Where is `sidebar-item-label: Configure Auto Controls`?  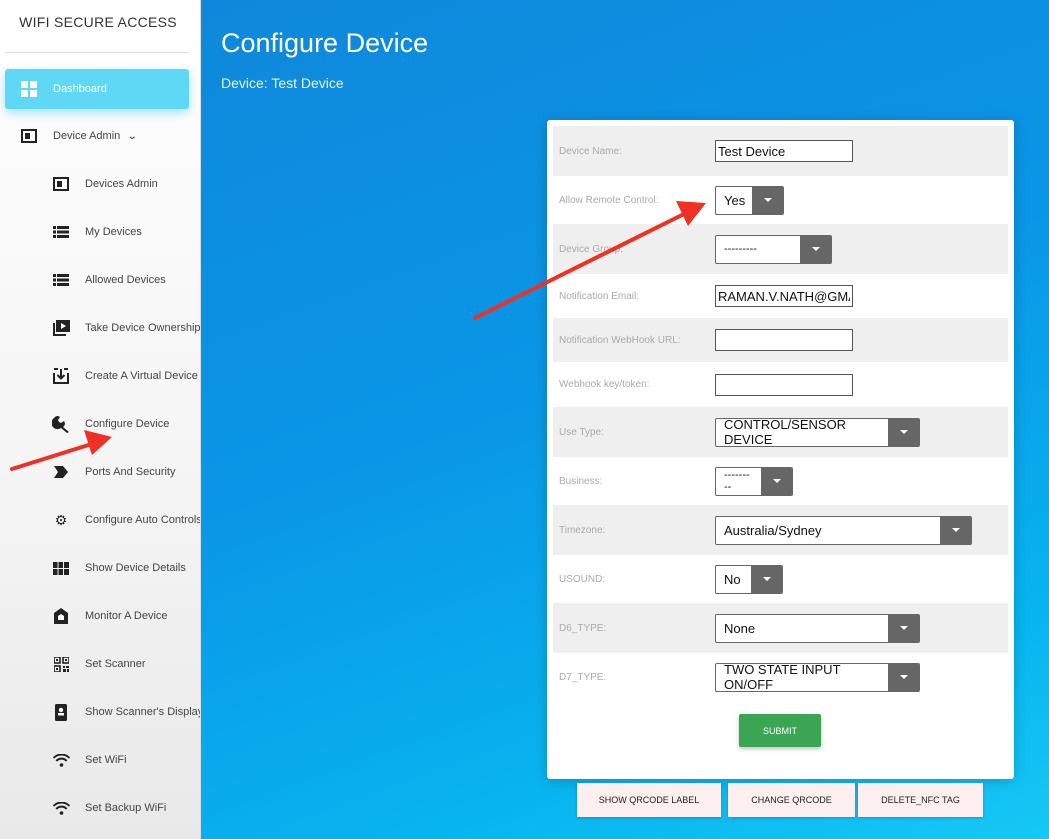
sidebar-item-label: Configure Auto Controls is located at coordinates (143, 520).